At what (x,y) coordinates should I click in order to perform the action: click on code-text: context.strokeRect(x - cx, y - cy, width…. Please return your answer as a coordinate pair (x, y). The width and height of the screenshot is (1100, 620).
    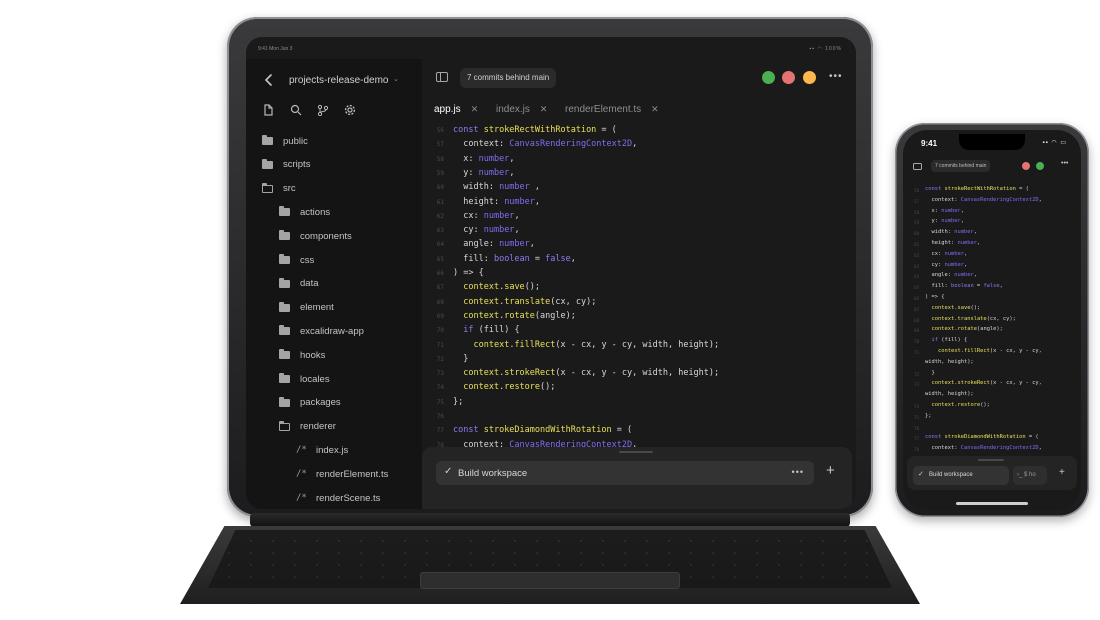
    Looking at the image, I should click on (591, 373).